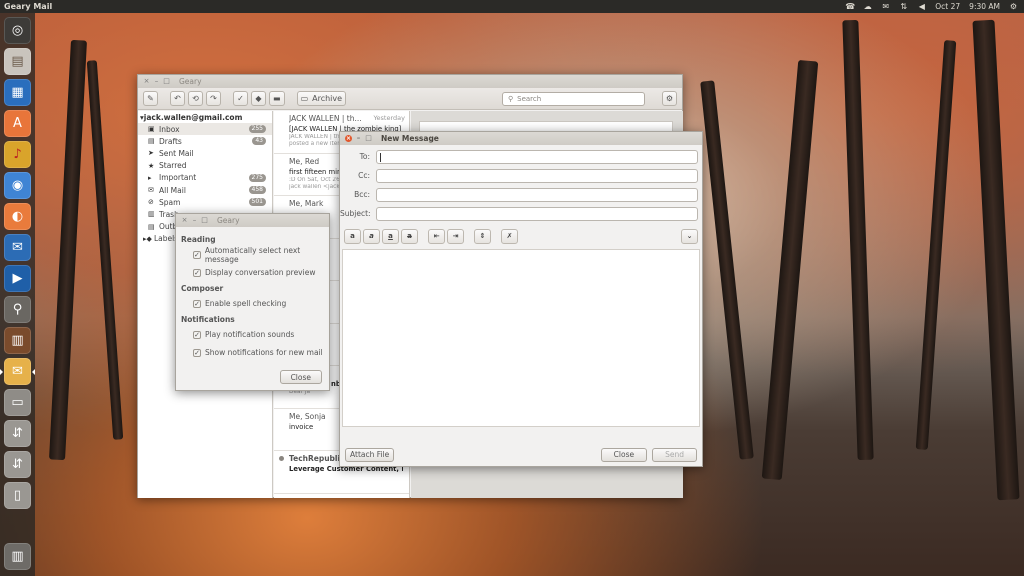  I want to click on send-button: Send, so click(674, 454).